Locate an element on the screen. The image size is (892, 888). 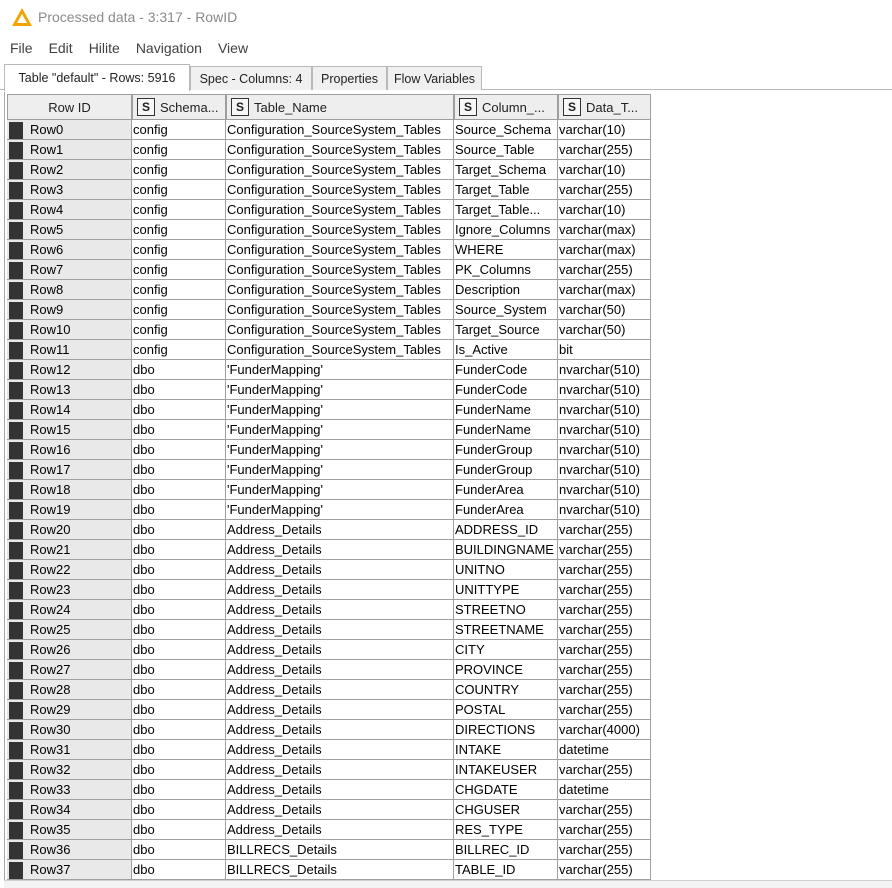
row-id-cell: Row17 is located at coordinates (69, 470).